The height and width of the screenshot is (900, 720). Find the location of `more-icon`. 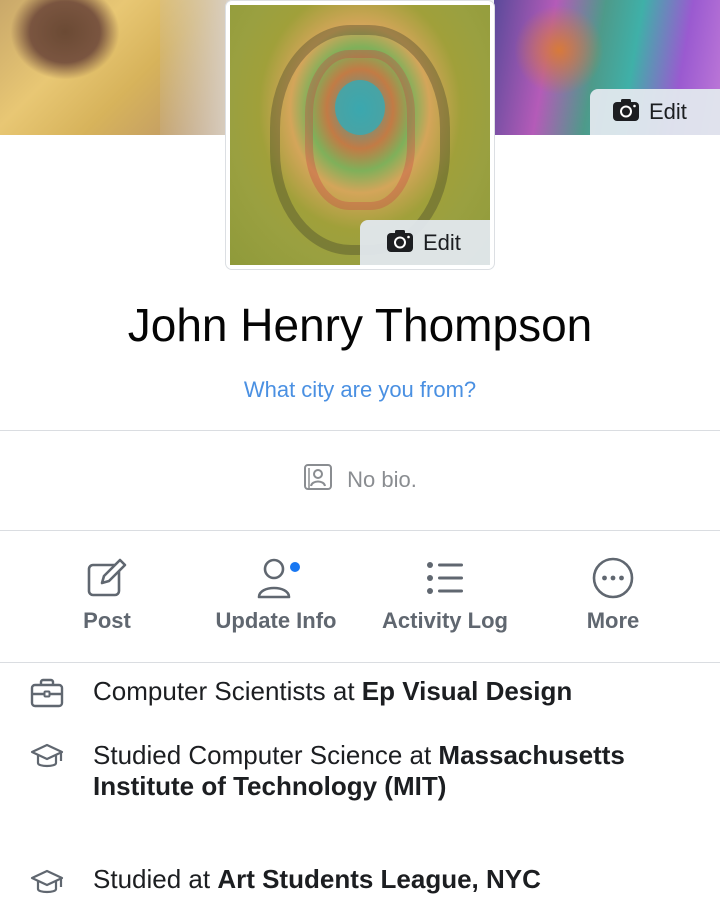

more-icon is located at coordinates (613, 580).